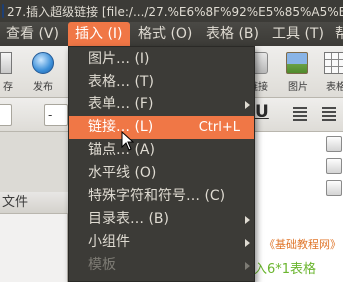  Describe the element at coordinates (33, 34) in the screenshot. I see `menu-view: 查看 (V)` at that location.